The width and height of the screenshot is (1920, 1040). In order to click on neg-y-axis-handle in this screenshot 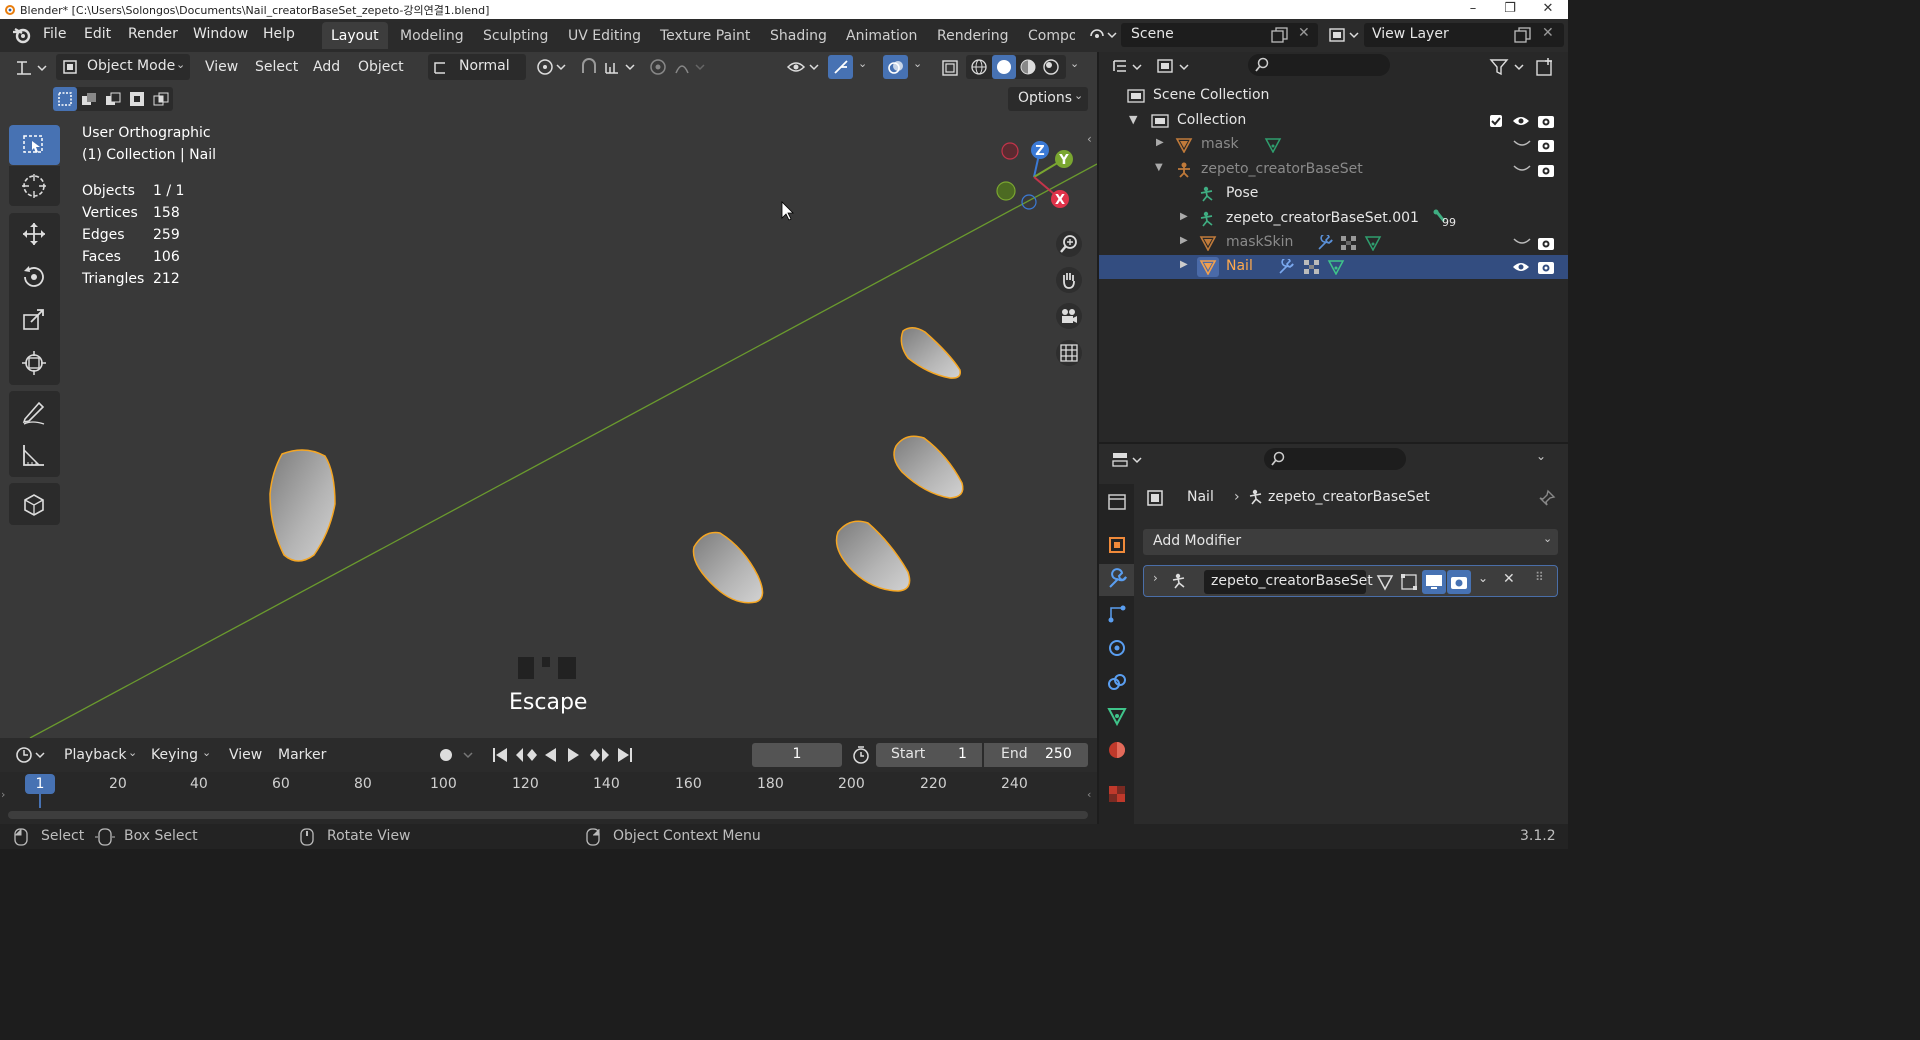, I will do `click(1006, 191)`.